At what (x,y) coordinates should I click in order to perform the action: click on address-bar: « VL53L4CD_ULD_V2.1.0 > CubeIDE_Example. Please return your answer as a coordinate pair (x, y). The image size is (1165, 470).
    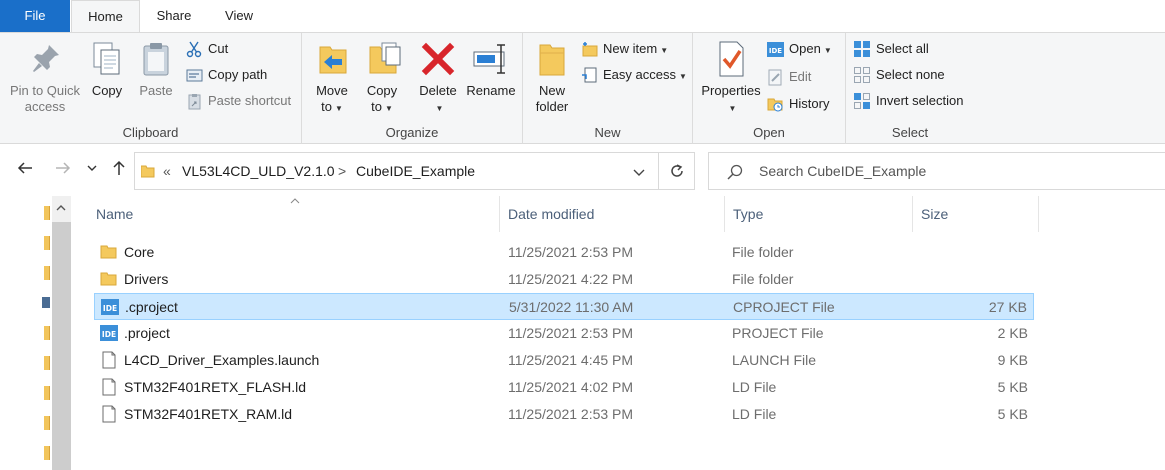
    Looking at the image, I should click on (396, 171).